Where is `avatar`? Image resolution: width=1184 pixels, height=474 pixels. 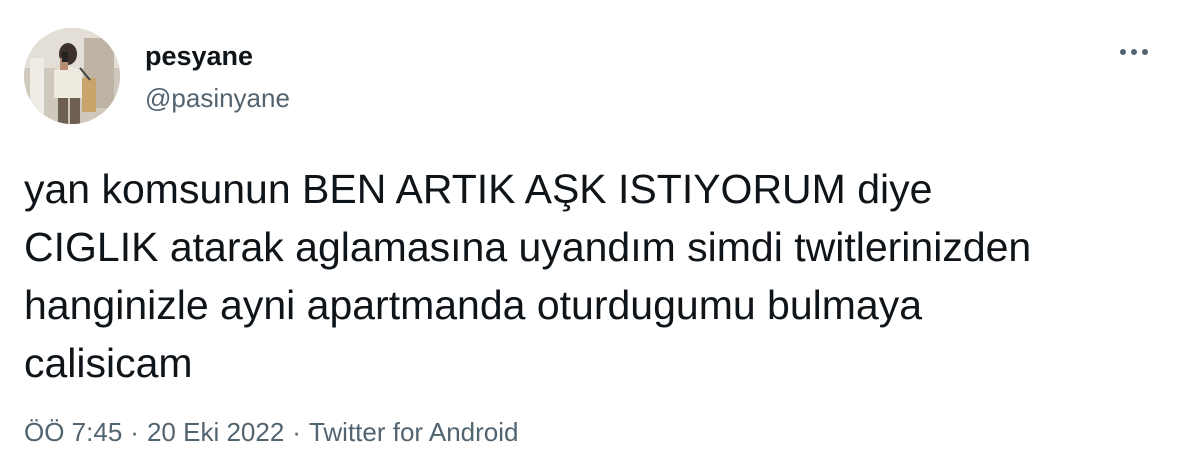
avatar is located at coordinates (72, 76).